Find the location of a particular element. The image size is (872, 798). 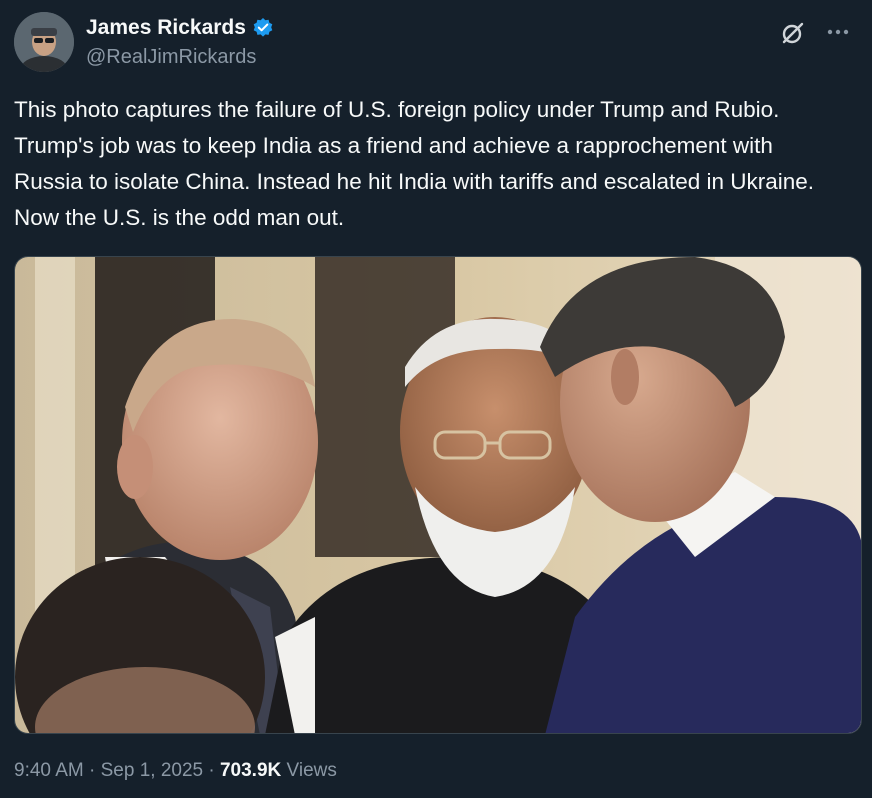

author-handle: @RealJimRickards is located at coordinates (180, 57).